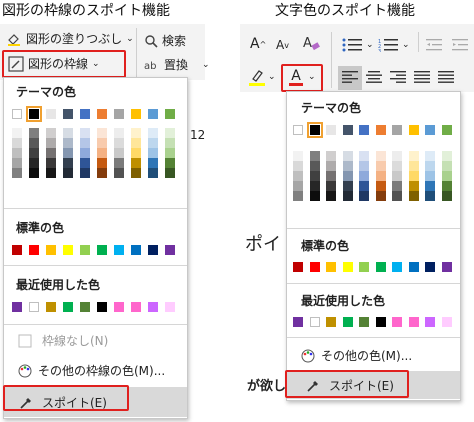 This screenshot has height=422, width=474. What do you see at coordinates (177, 64) in the screenshot?
I see `replace-button: ab 置換 ⌄` at bounding box center [177, 64].